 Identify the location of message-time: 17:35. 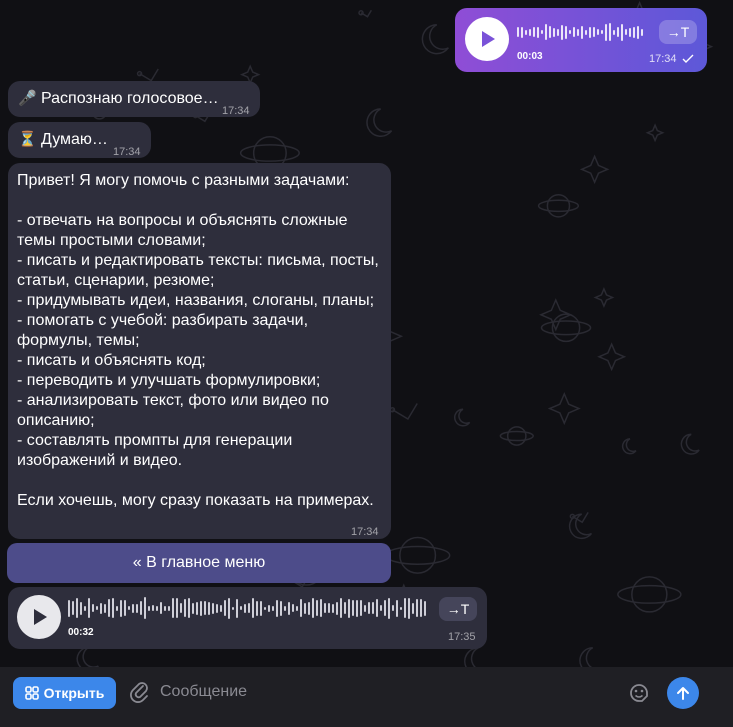
(462, 637).